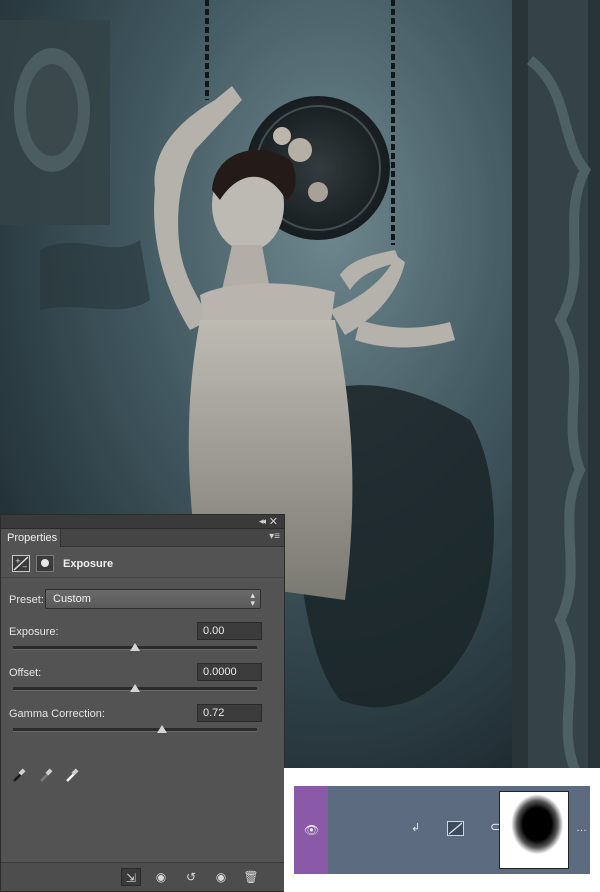 The height and width of the screenshot is (892, 600). What do you see at coordinates (142, 876) in the screenshot?
I see `panel-footer: ⇲ ◉ ↺ ◉ 🗑` at bounding box center [142, 876].